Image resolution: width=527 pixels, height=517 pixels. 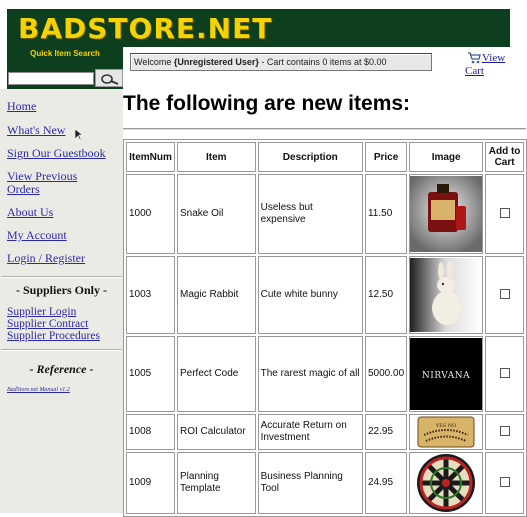 What do you see at coordinates (216, 214) in the screenshot?
I see `item-name: Snake Oil` at bounding box center [216, 214].